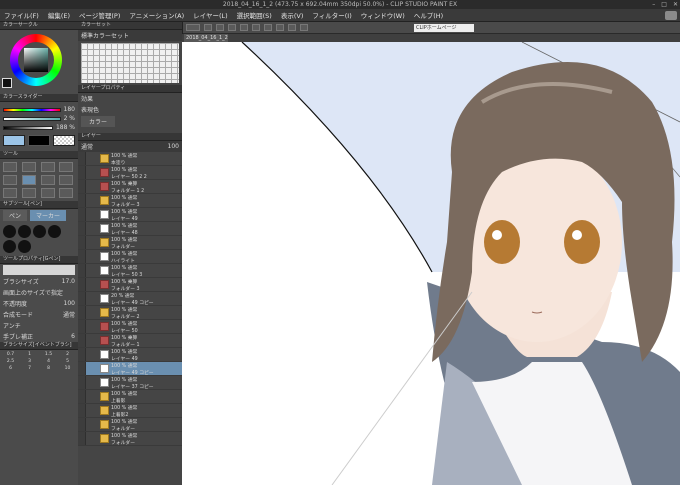 This screenshot has width=680, height=485. Describe the element at coordinates (66, 193) in the screenshot. I see `text-tool-icon` at that location.